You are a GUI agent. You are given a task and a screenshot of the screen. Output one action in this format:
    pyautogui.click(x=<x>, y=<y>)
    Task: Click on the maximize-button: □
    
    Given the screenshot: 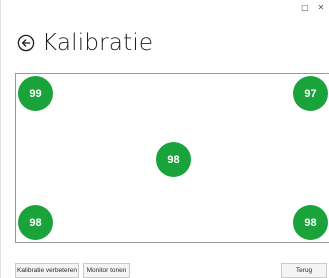 What is the action you would take?
    pyautogui.click(x=305, y=8)
    